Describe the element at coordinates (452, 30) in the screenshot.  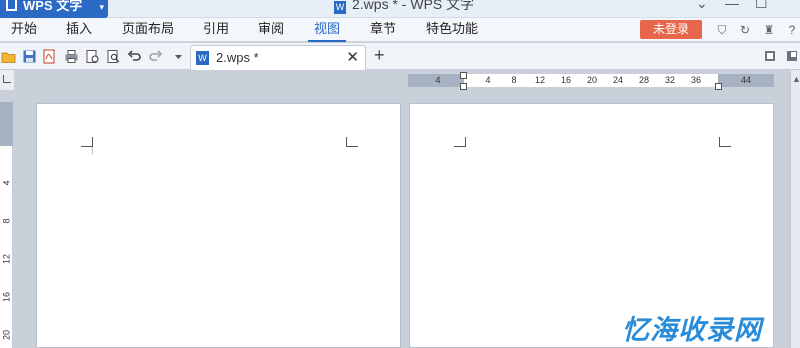
I see `tab-special-features: 特色功能` at that location.